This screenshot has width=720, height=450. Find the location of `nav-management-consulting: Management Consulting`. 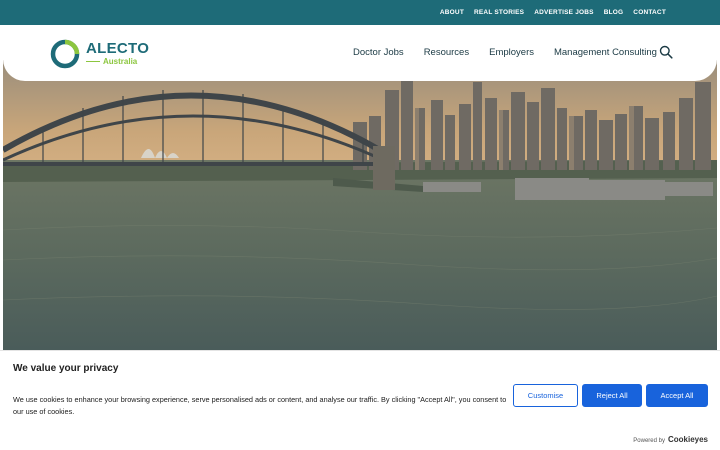

nav-management-consulting: Management Consulting is located at coordinates (605, 52).